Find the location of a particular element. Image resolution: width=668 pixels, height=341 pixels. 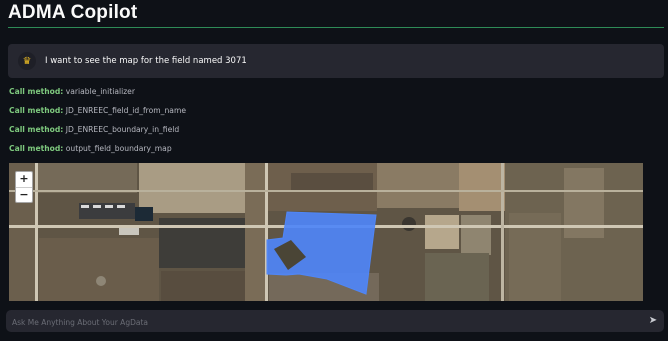

call-method-line: Call method: output_field_boundary_map is located at coordinates (97, 152).